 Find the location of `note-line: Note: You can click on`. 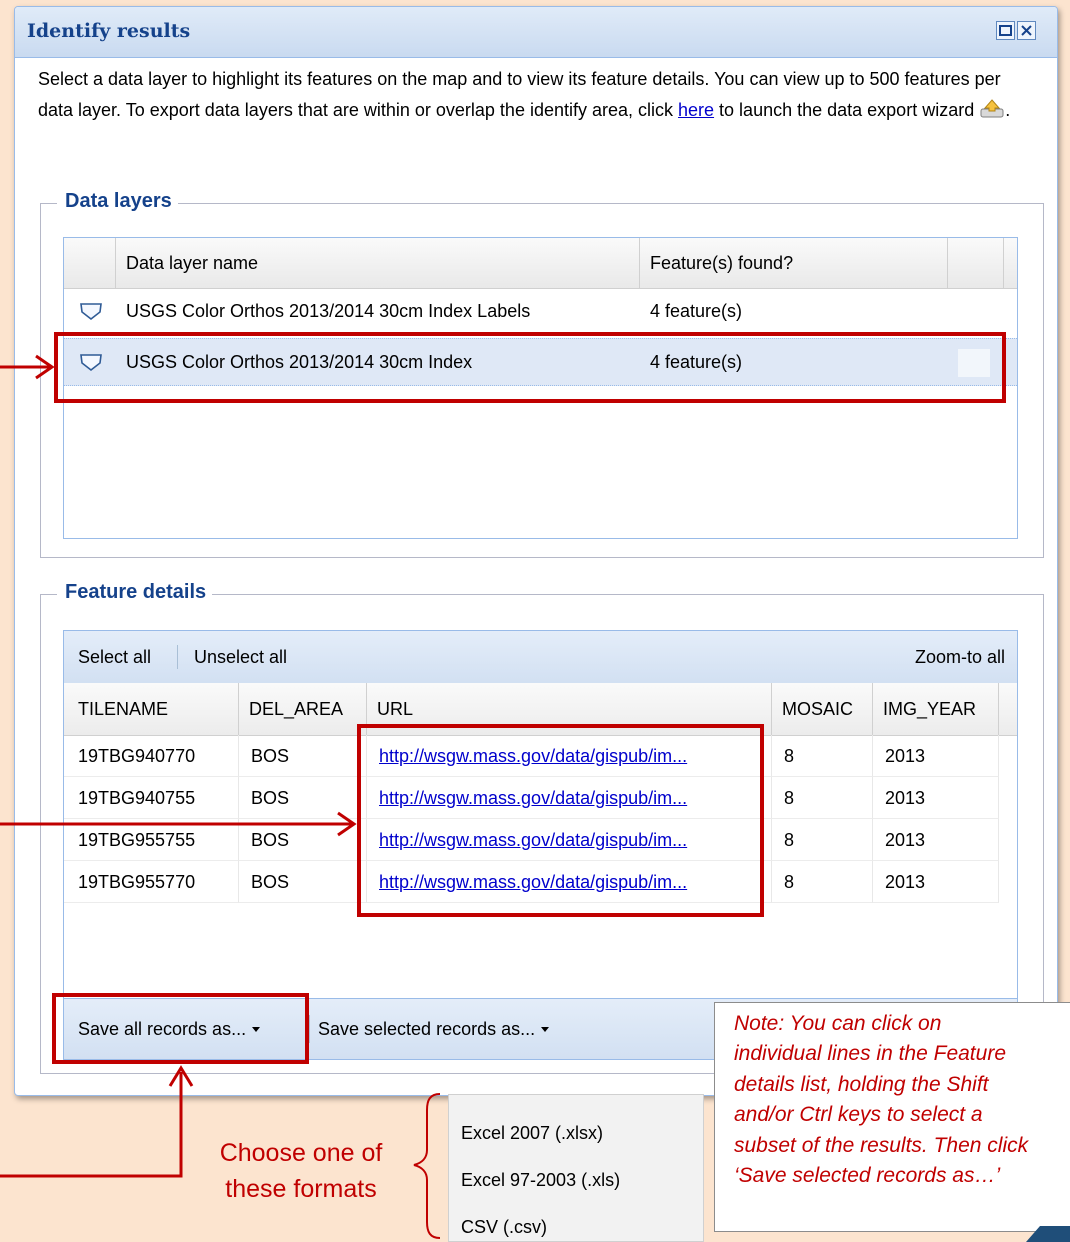

note-line: Note: You can click on is located at coordinates (838, 1023).